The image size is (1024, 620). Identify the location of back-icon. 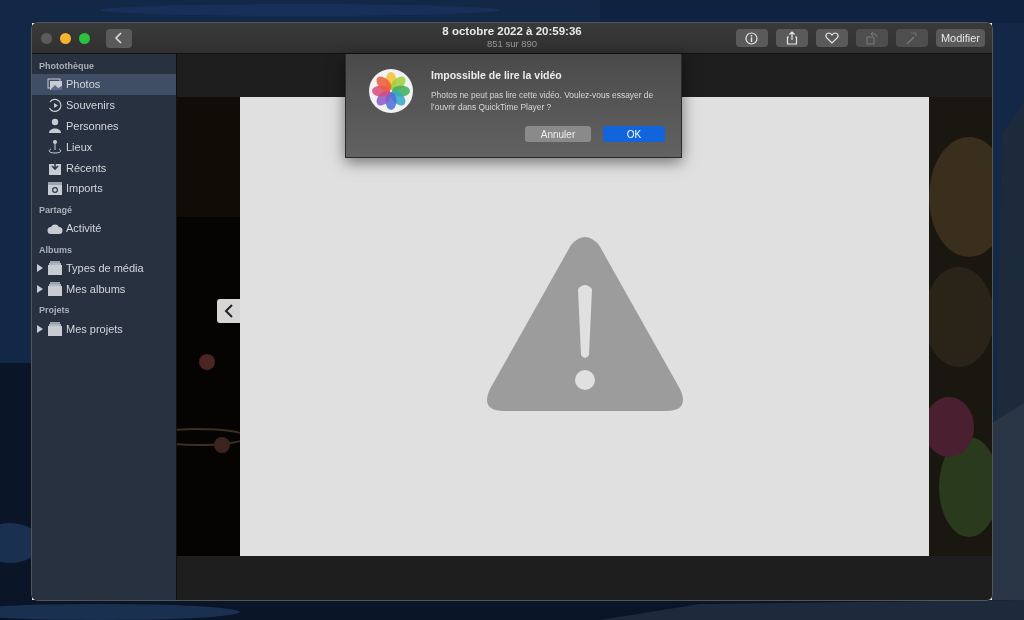
(119, 38).